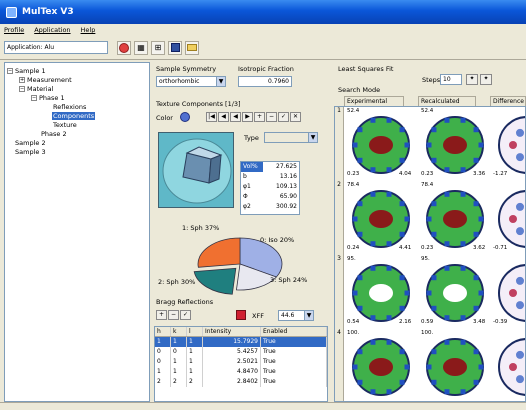  I want to click on pole-figure-br-label: 3.48, so click(479, 322).